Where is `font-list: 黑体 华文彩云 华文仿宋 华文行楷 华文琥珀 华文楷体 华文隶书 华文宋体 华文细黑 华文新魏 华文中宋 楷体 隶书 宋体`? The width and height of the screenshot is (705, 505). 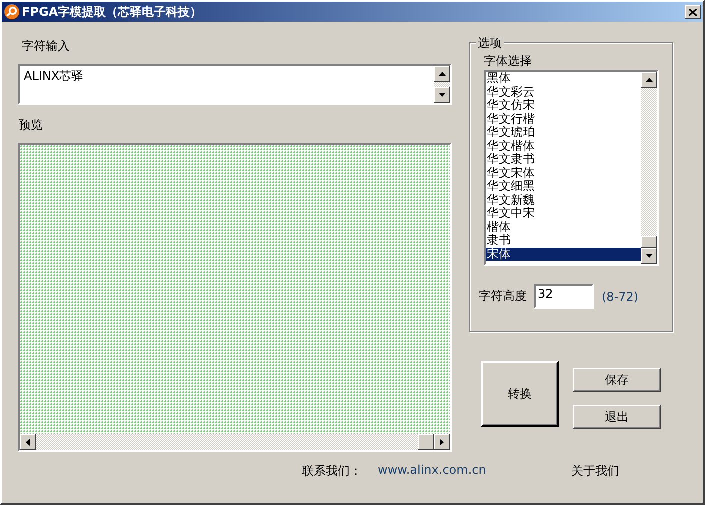
font-list: 黑体 华文彩云 华文仿宋 华文行楷 华文琥珀 华文楷体 华文隶书 华文宋体 华文细黑 华文新魏 华文中宋 楷体 隶书 宋体 is located at coordinates (571, 168).